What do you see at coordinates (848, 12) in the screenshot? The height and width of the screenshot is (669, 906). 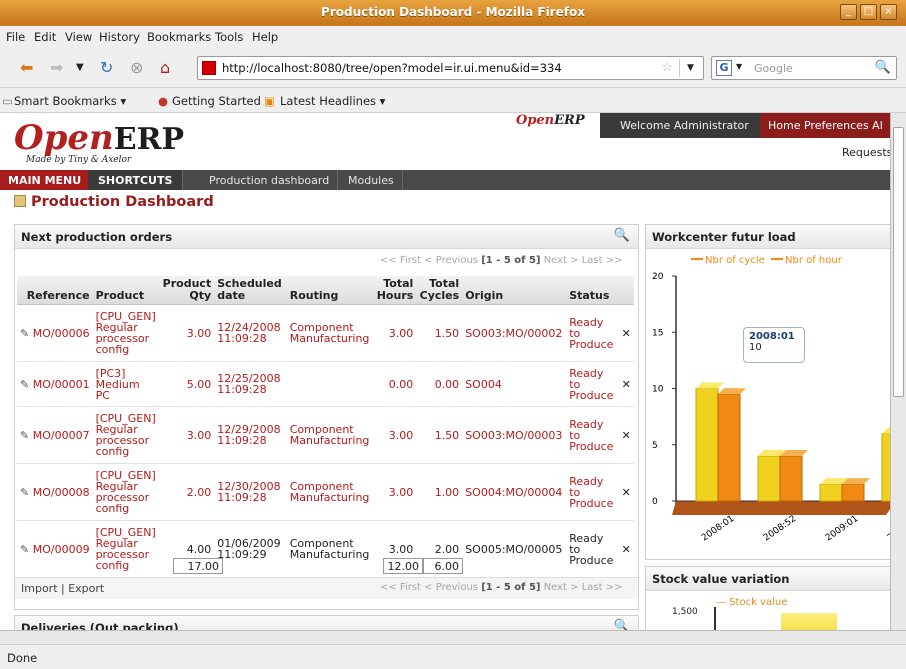 I see `minimize-button: _` at bounding box center [848, 12].